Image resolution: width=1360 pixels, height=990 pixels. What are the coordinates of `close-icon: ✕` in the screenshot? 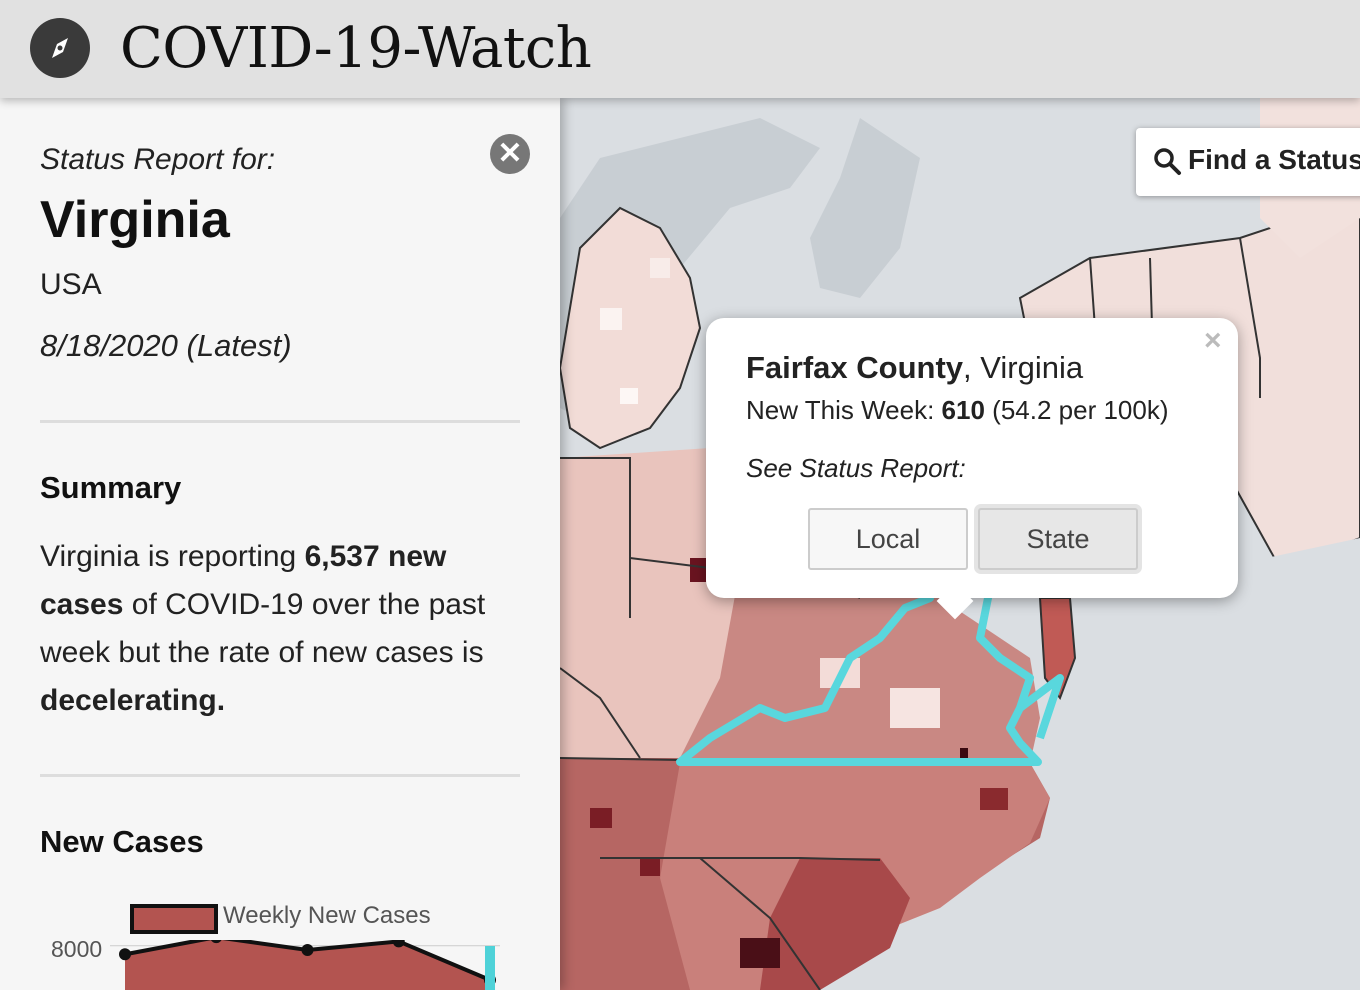 It's located at (510, 153).